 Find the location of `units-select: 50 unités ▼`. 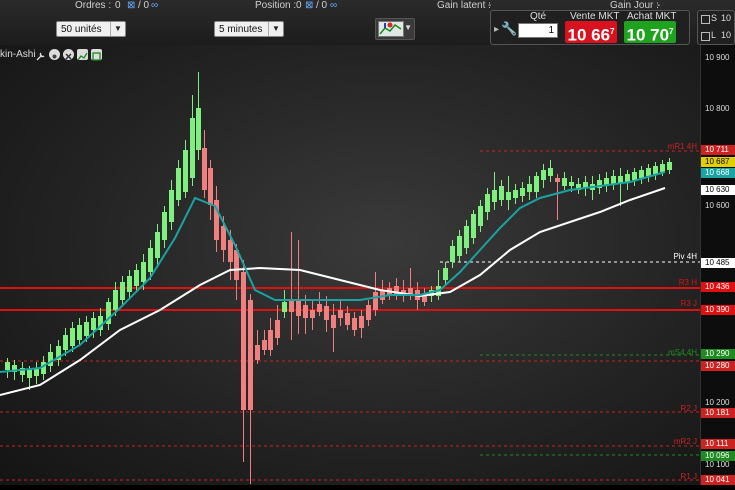

units-select: 50 unités ▼ is located at coordinates (91, 29).